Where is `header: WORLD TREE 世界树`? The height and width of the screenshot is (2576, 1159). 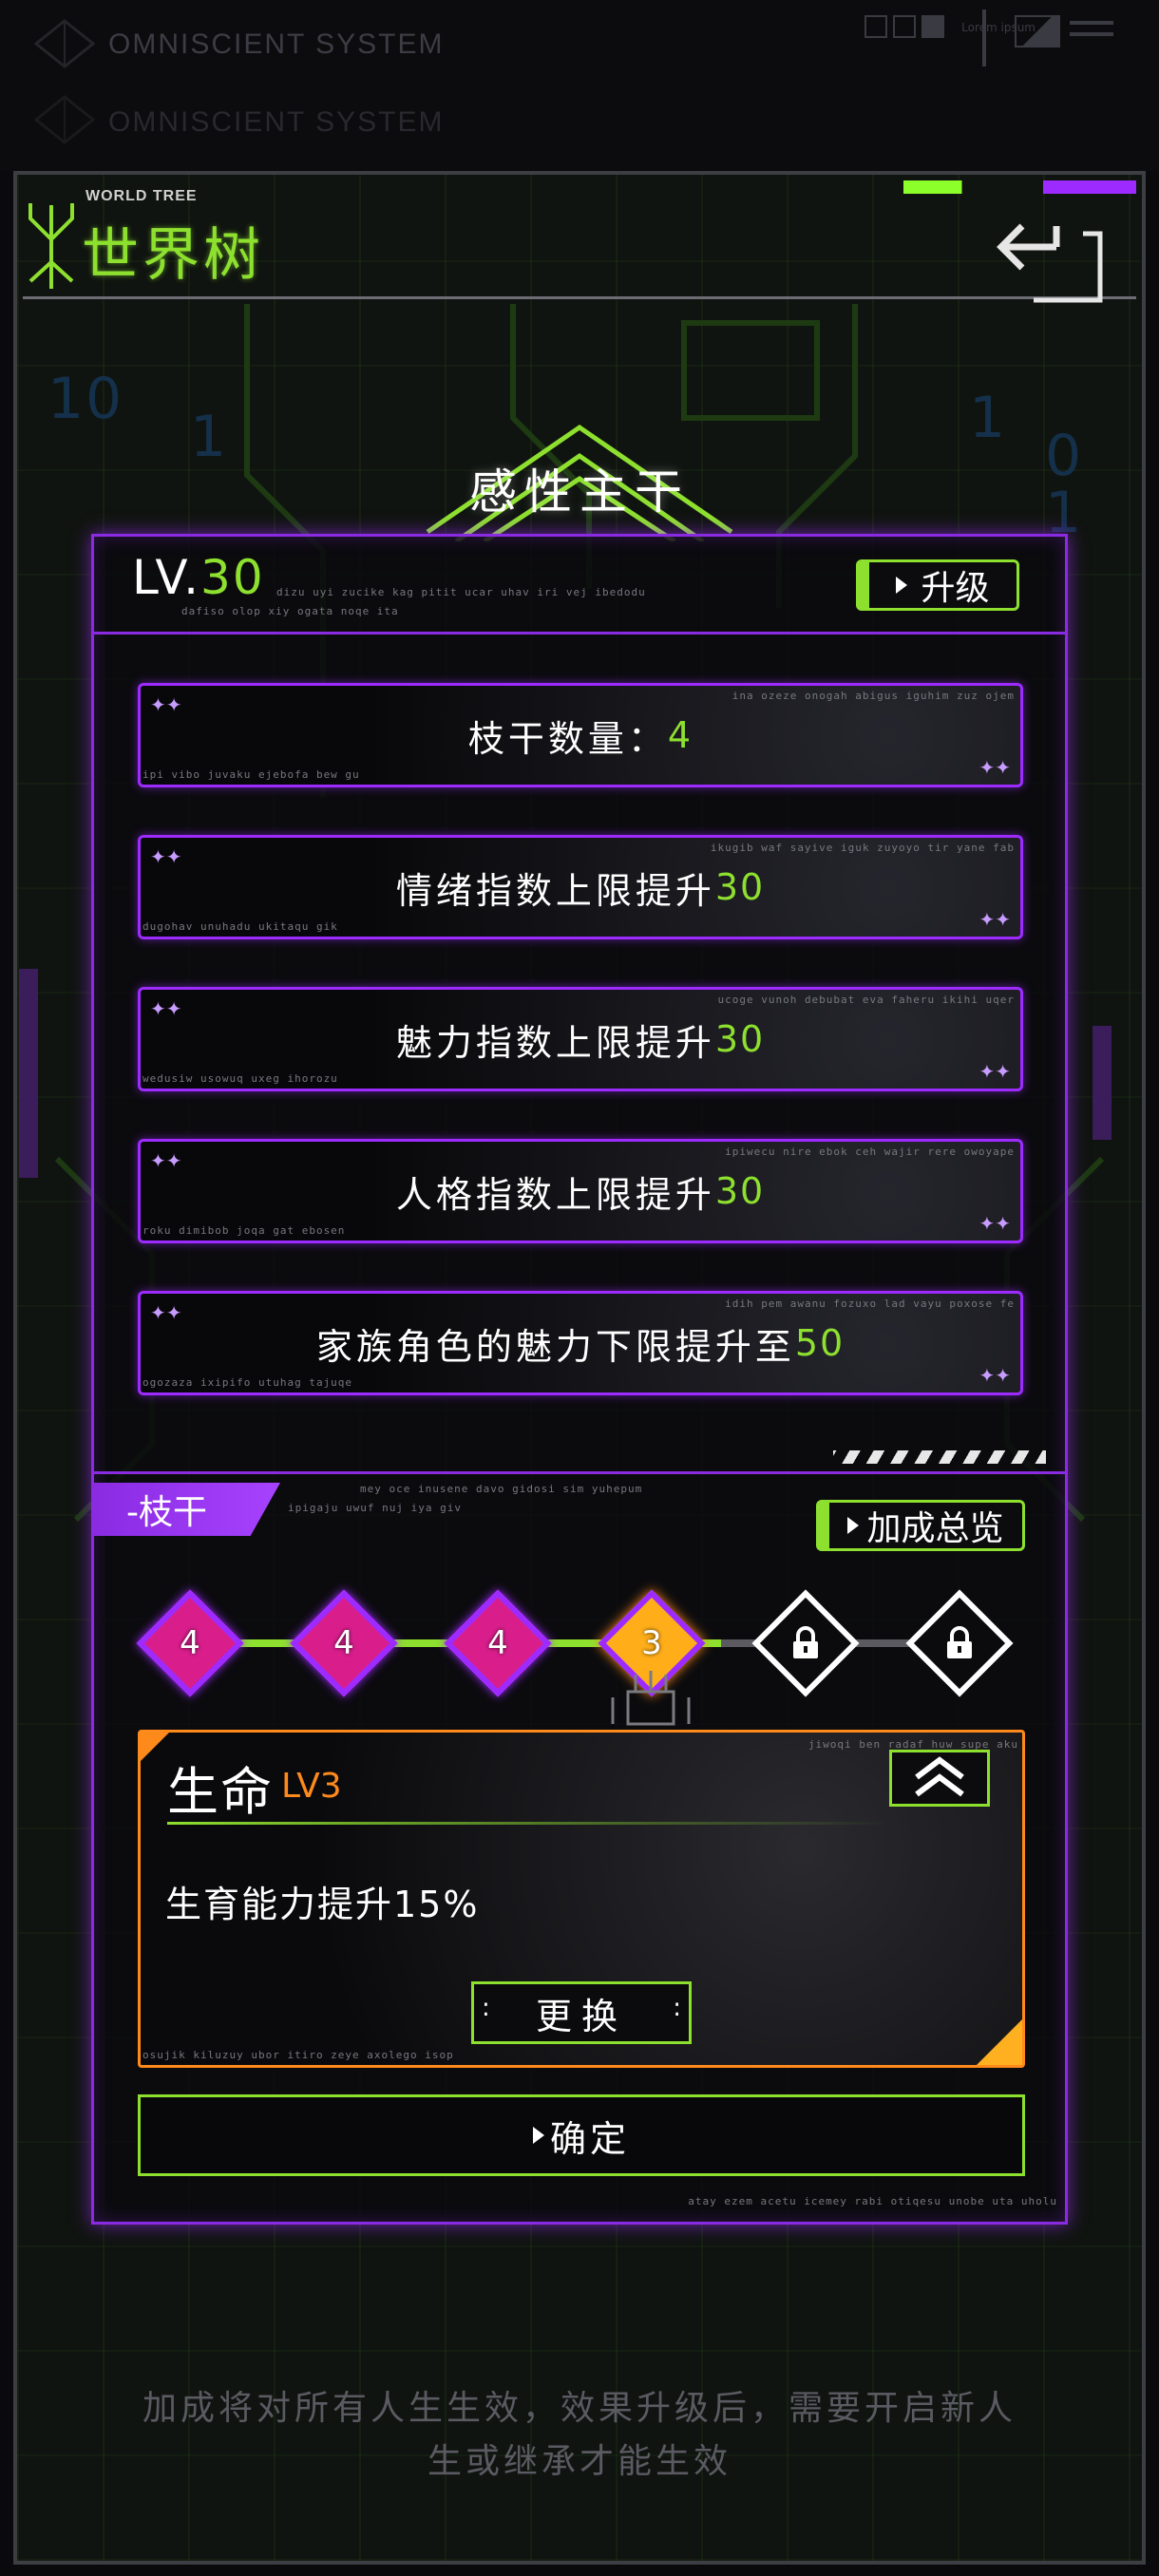 header: WORLD TREE 世界树 is located at coordinates (579, 240).